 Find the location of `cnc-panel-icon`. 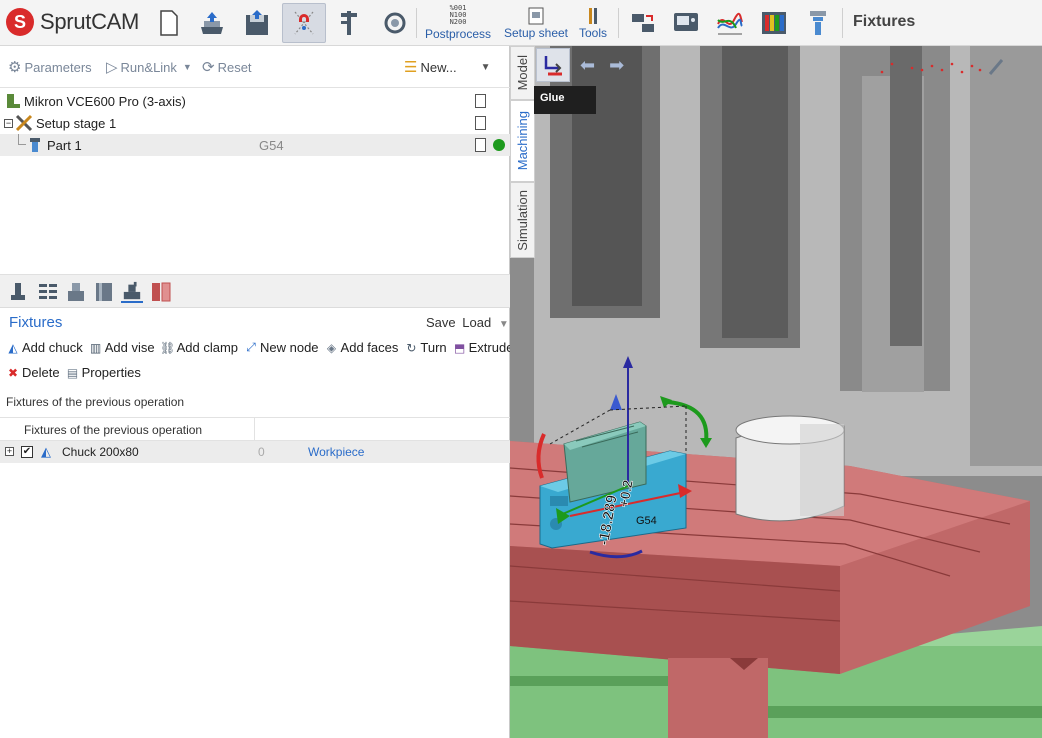

cnc-panel-icon is located at coordinates (686, 22).